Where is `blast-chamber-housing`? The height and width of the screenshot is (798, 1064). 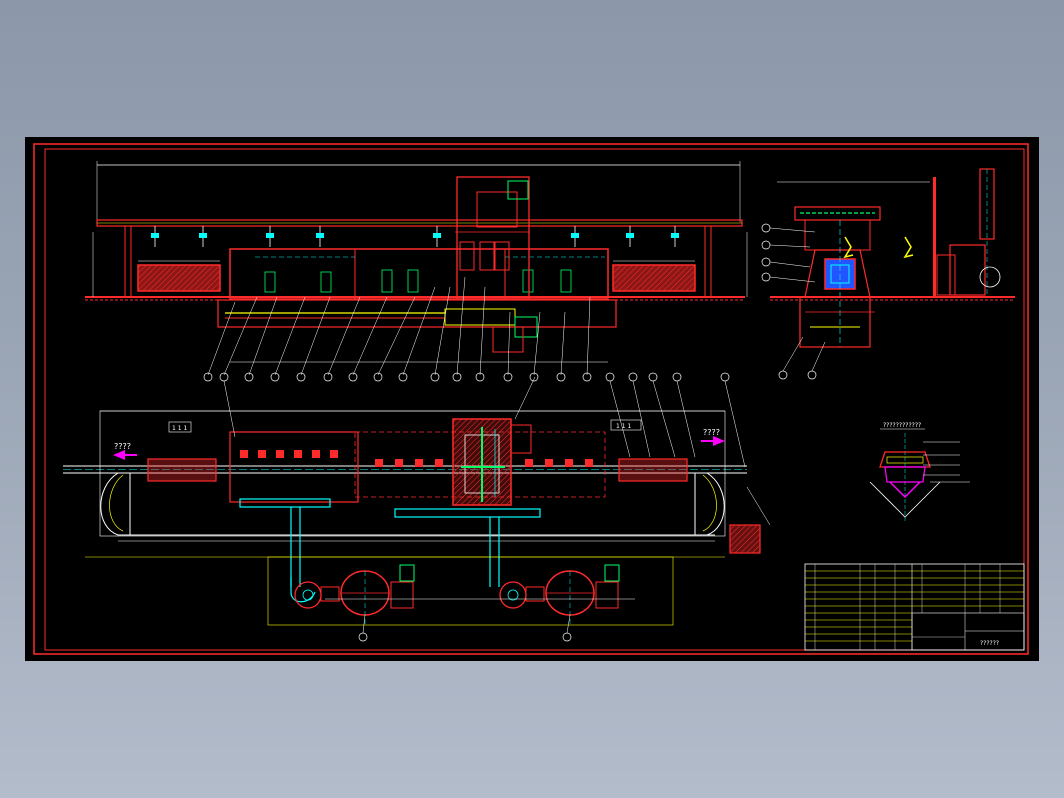 blast-chamber-housing is located at coordinates (419, 274).